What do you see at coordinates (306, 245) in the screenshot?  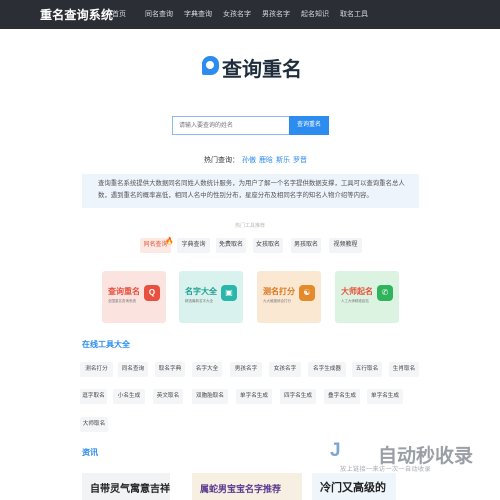 I see `tab-boy-naming: 男孩取名` at bounding box center [306, 245].